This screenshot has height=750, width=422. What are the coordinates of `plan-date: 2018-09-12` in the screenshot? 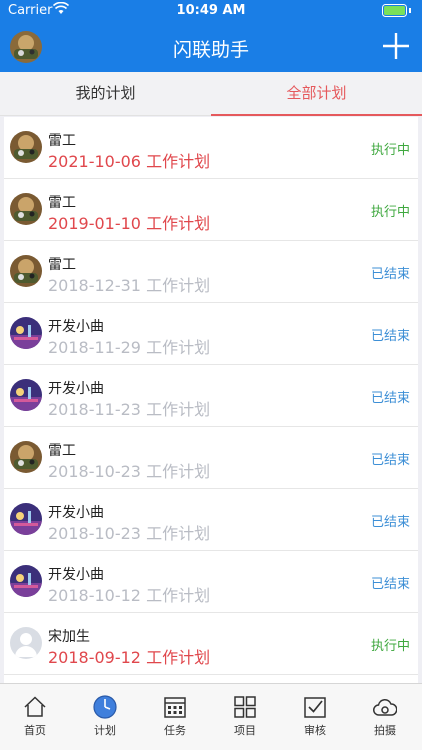 It's located at (94, 657).